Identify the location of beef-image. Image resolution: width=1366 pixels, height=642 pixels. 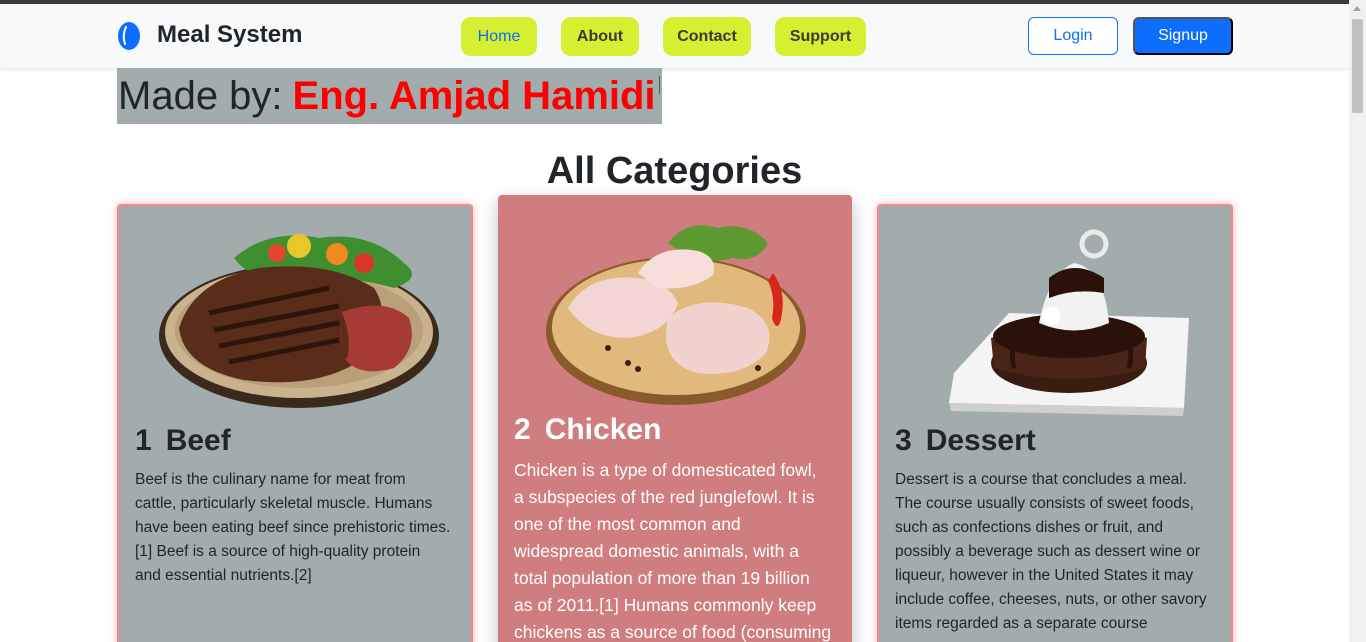
(299, 321).